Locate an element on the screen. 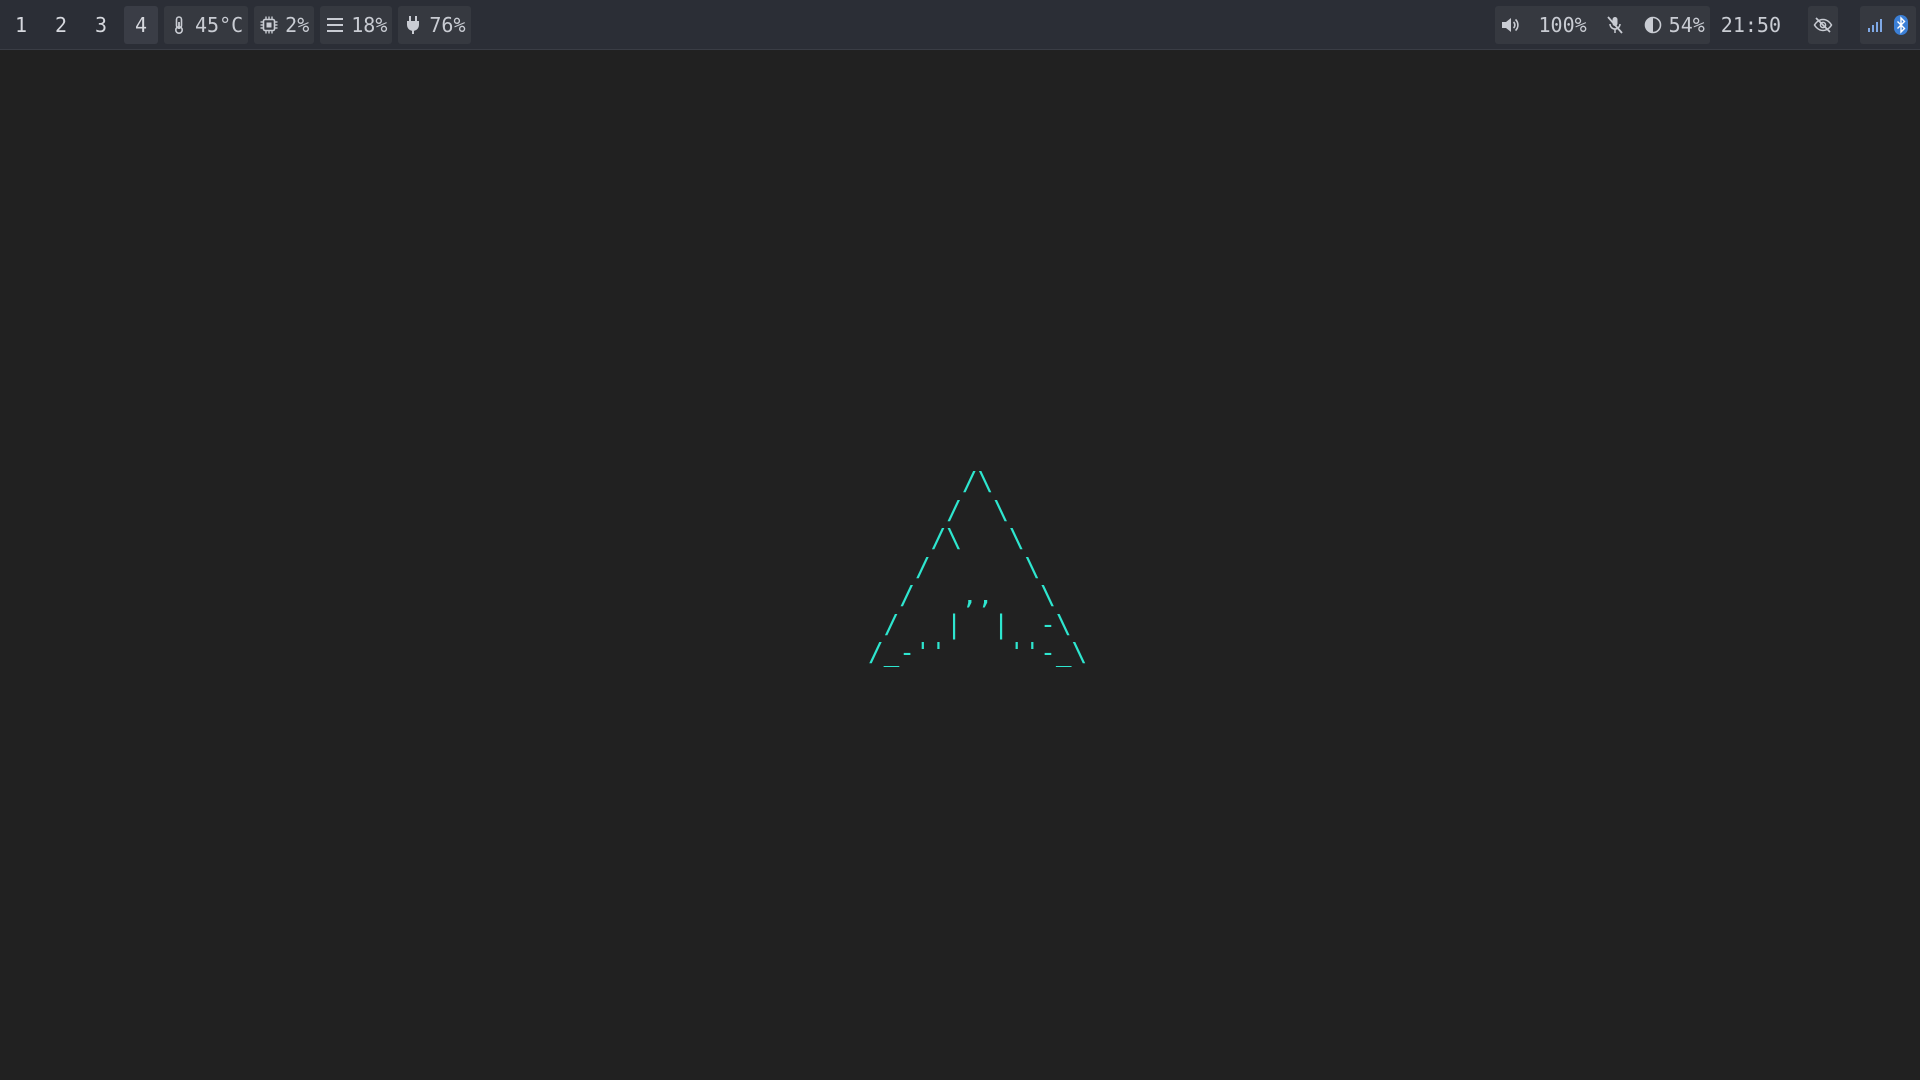 The width and height of the screenshot is (1920, 1080). memory-value: 18% is located at coordinates (369, 24).